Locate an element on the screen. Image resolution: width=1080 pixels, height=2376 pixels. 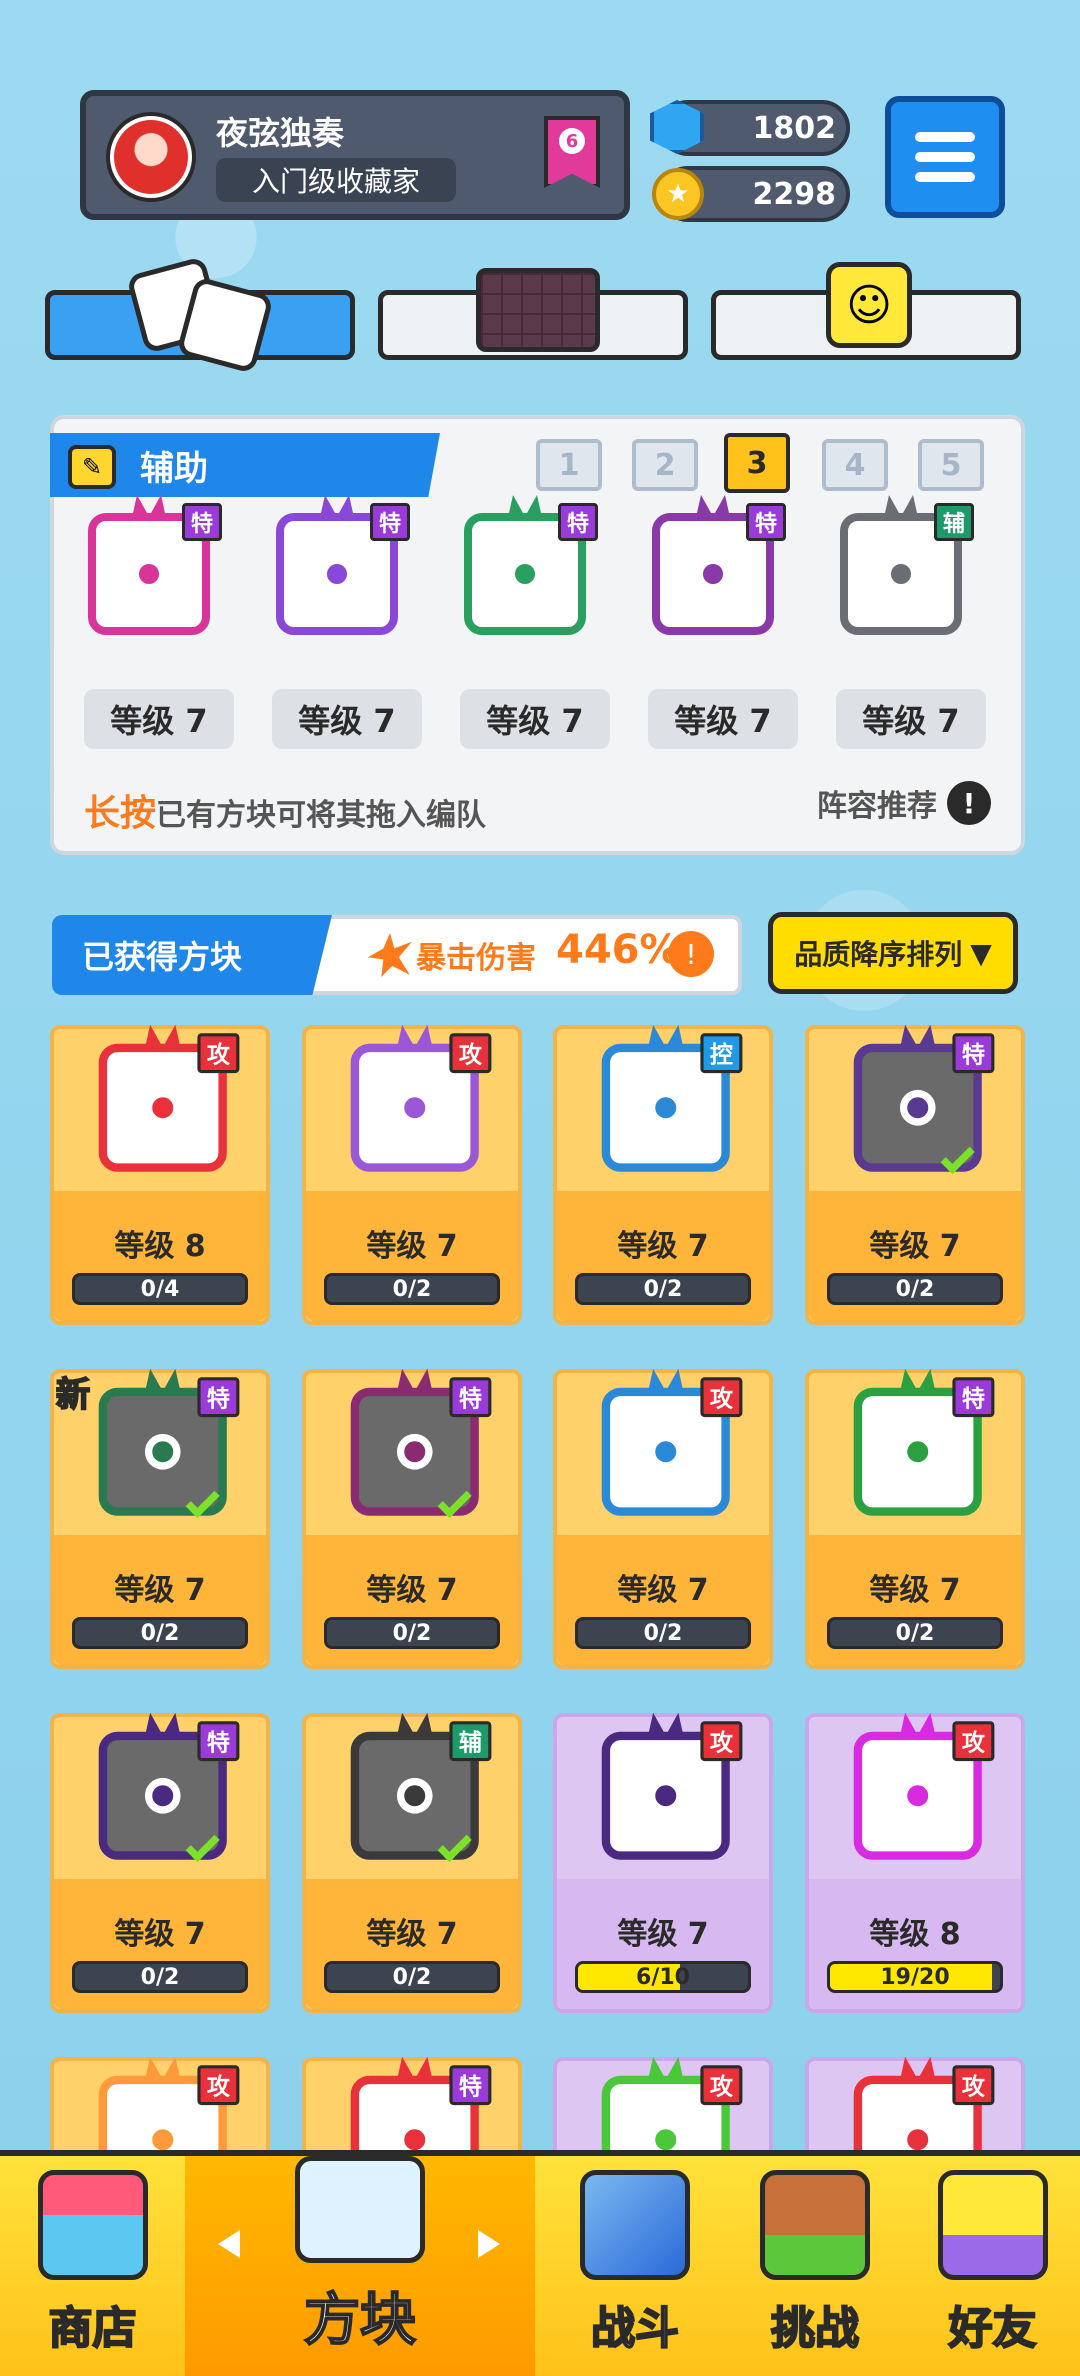
dice-card: 攻等级 8 19/20 is located at coordinates (915, 1862).